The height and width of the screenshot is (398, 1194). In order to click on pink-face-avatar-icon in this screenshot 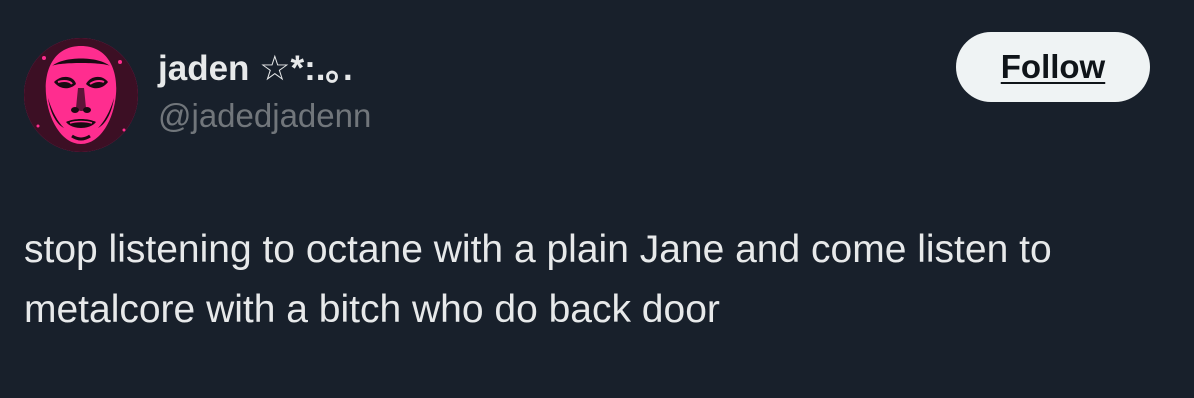, I will do `click(81, 95)`.